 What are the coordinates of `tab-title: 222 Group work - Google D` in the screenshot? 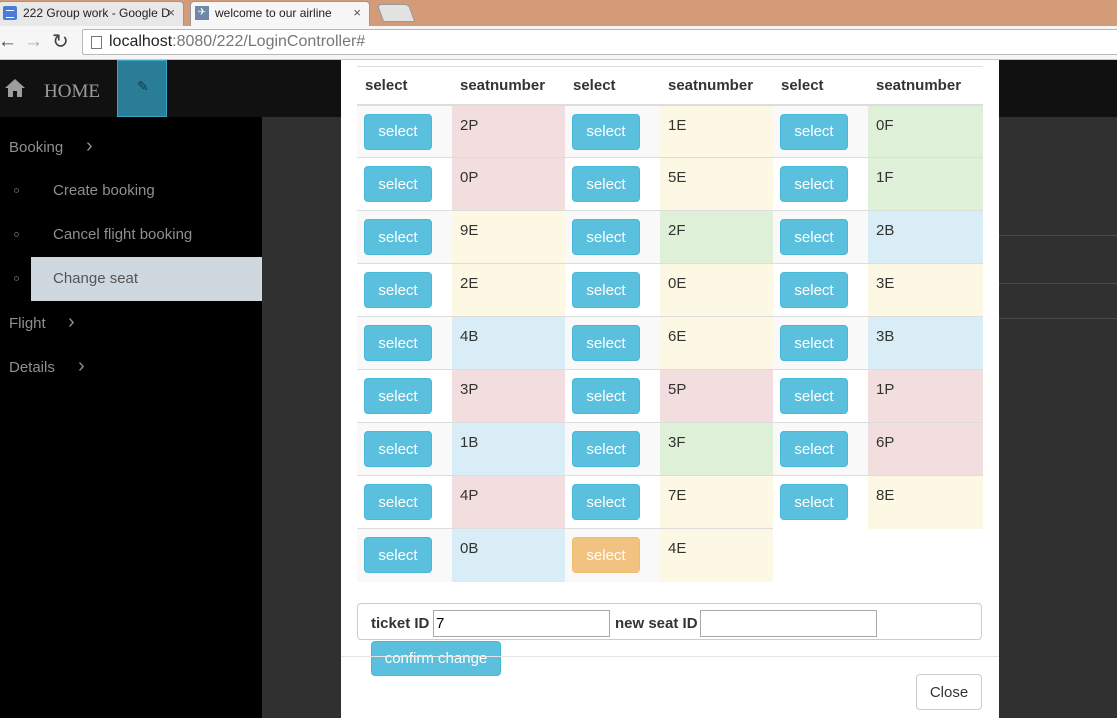 It's located at (96, 13).